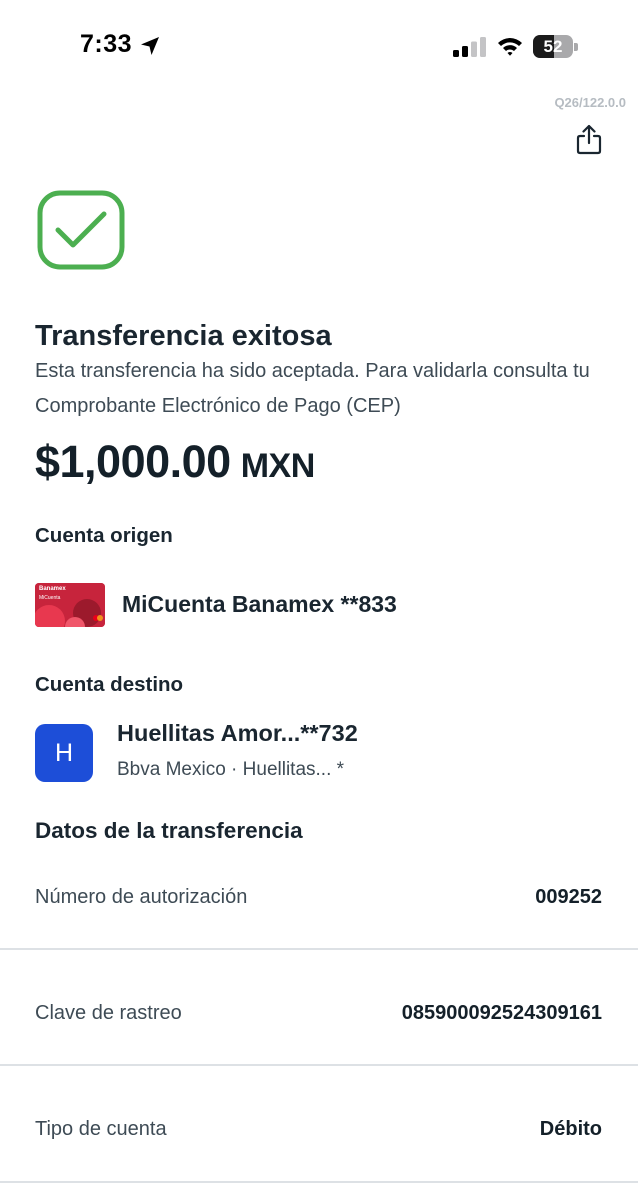 The height and width of the screenshot is (1200, 638). Describe the element at coordinates (81, 230) in the screenshot. I see `success-check-icon` at that location.